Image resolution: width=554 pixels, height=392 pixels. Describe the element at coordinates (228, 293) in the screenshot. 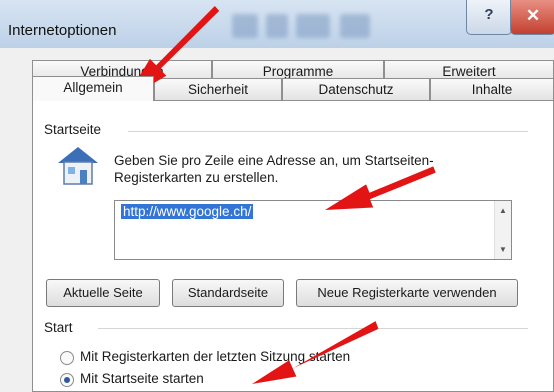

I see `default-page-button: Standardseite` at that location.